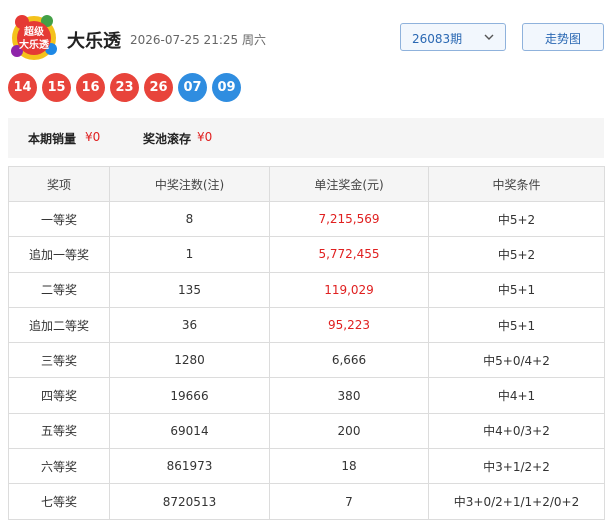  I want to click on prize-name-cell: 六等奖, so click(59, 466).